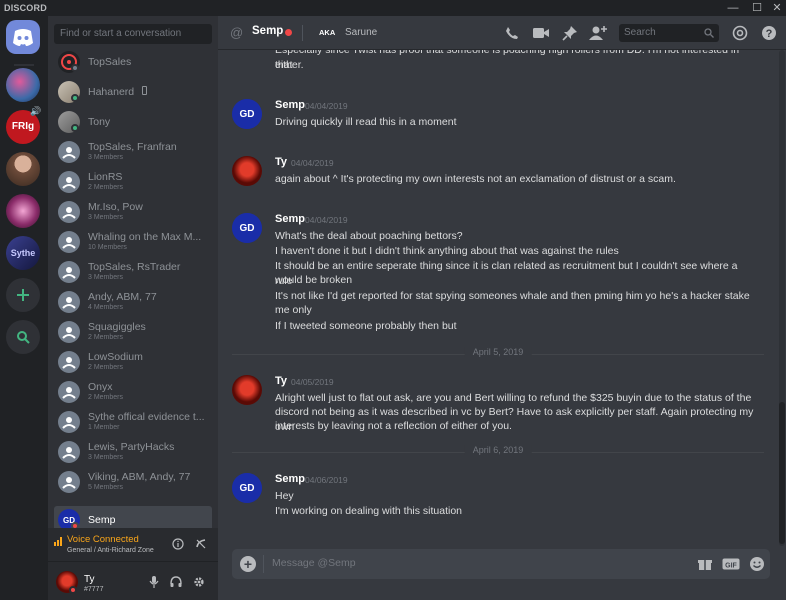 This screenshot has width=786, height=600. What do you see at coordinates (669, 33) in the screenshot?
I see `search-input: Search` at bounding box center [669, 33].